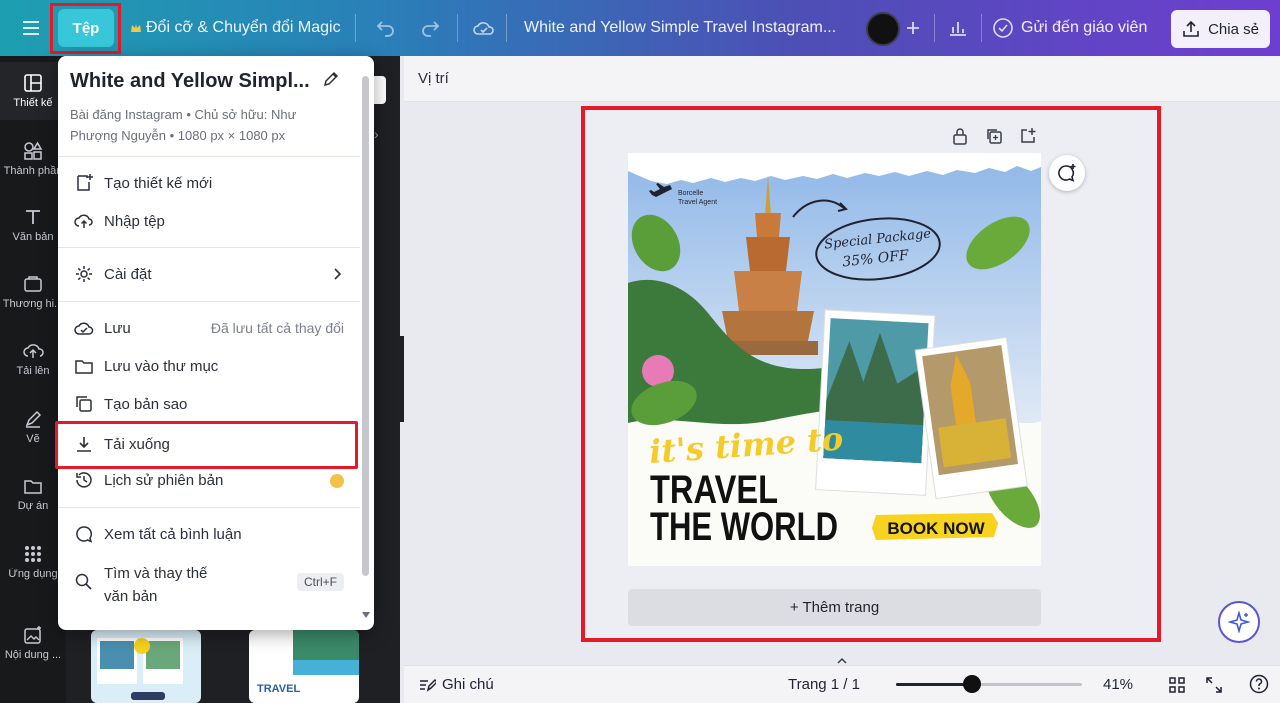 Image resolution: width=1280 pixels, height=703 pixels. I want to click on menu-item-label: Cài đặt, so click(128, 274).